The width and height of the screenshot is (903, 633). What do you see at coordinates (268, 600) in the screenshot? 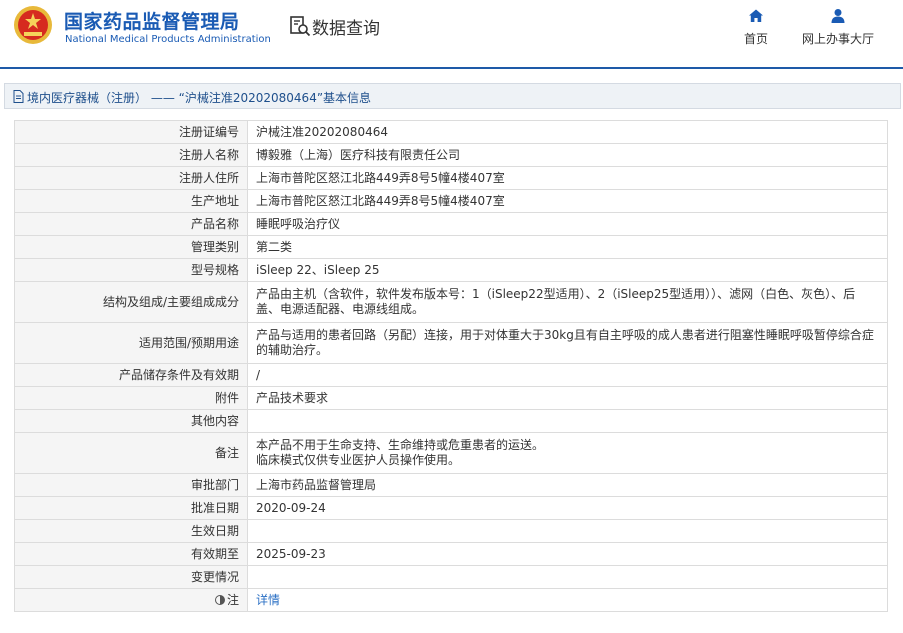
I see `details-link: 详情` at bounding box center [268, 600].